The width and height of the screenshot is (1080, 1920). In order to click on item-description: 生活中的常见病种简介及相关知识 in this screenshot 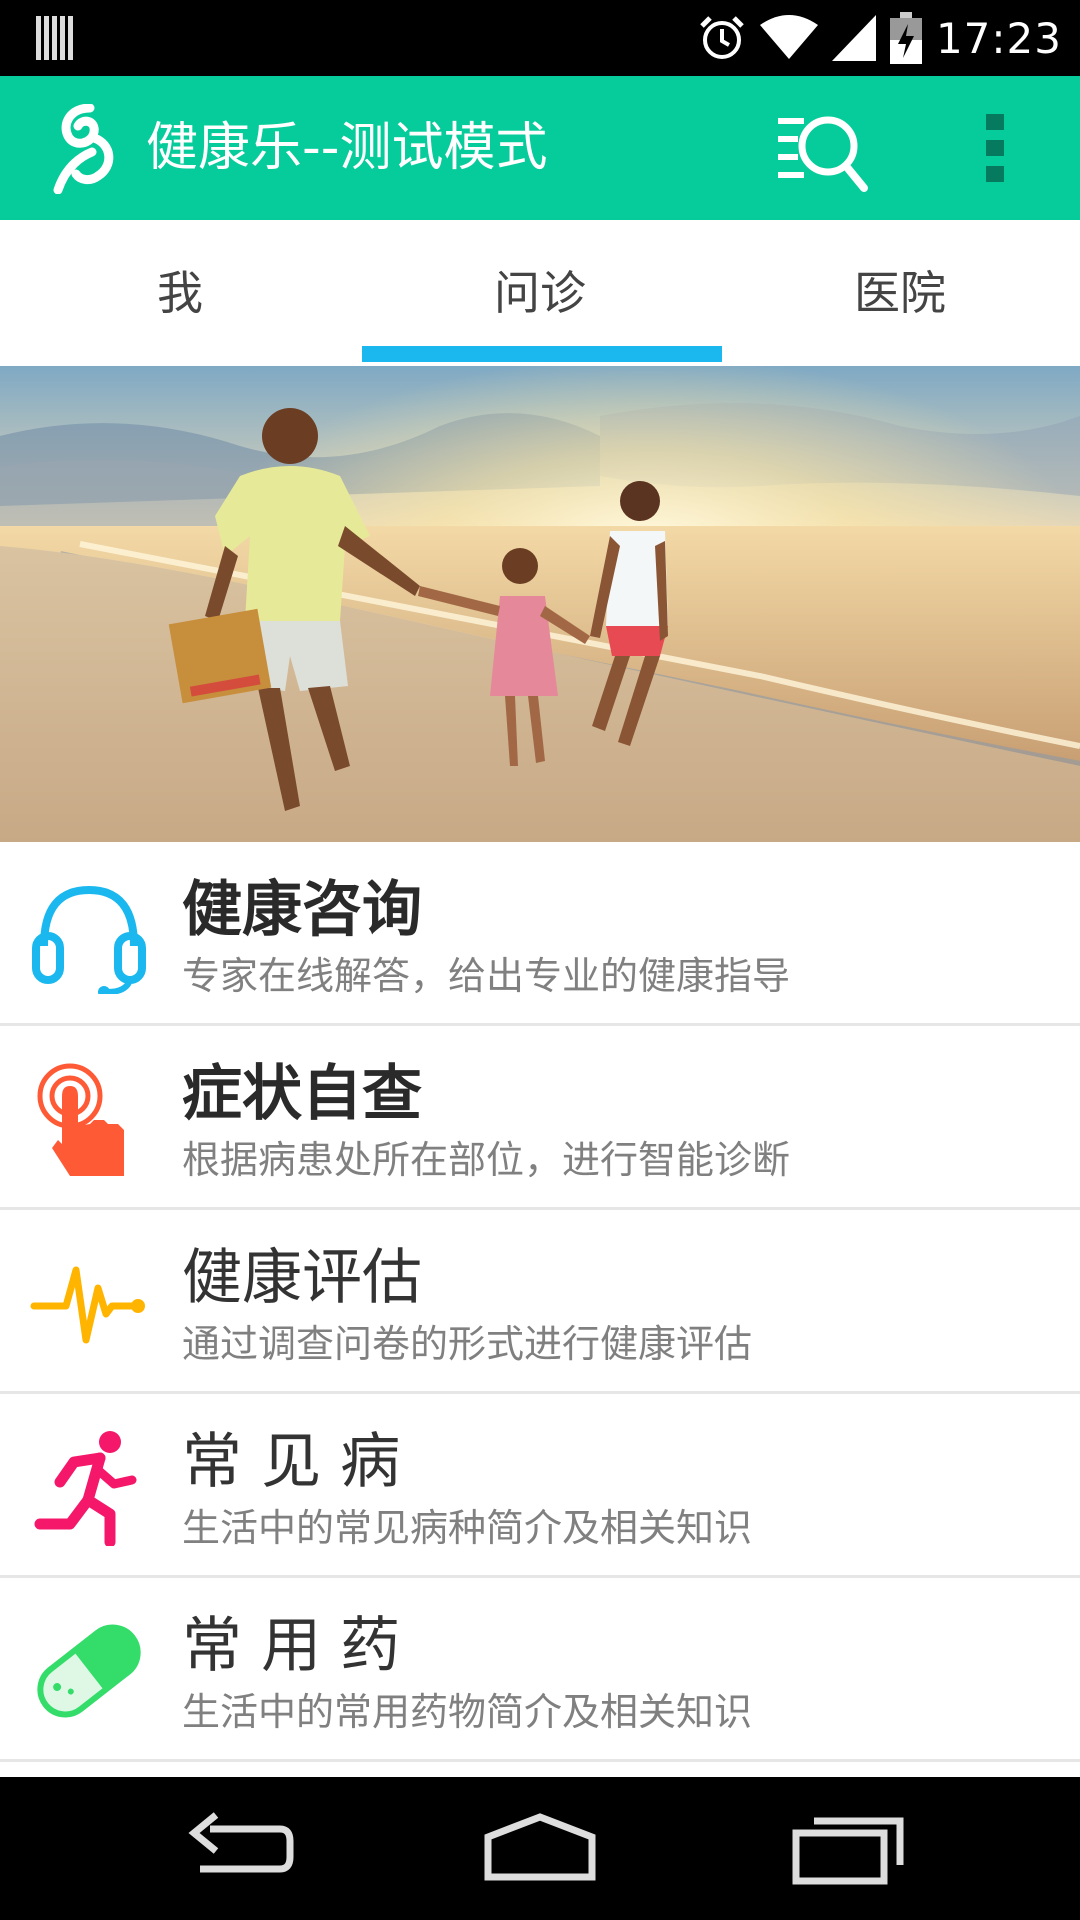, I will do `click(467, 1528)`.